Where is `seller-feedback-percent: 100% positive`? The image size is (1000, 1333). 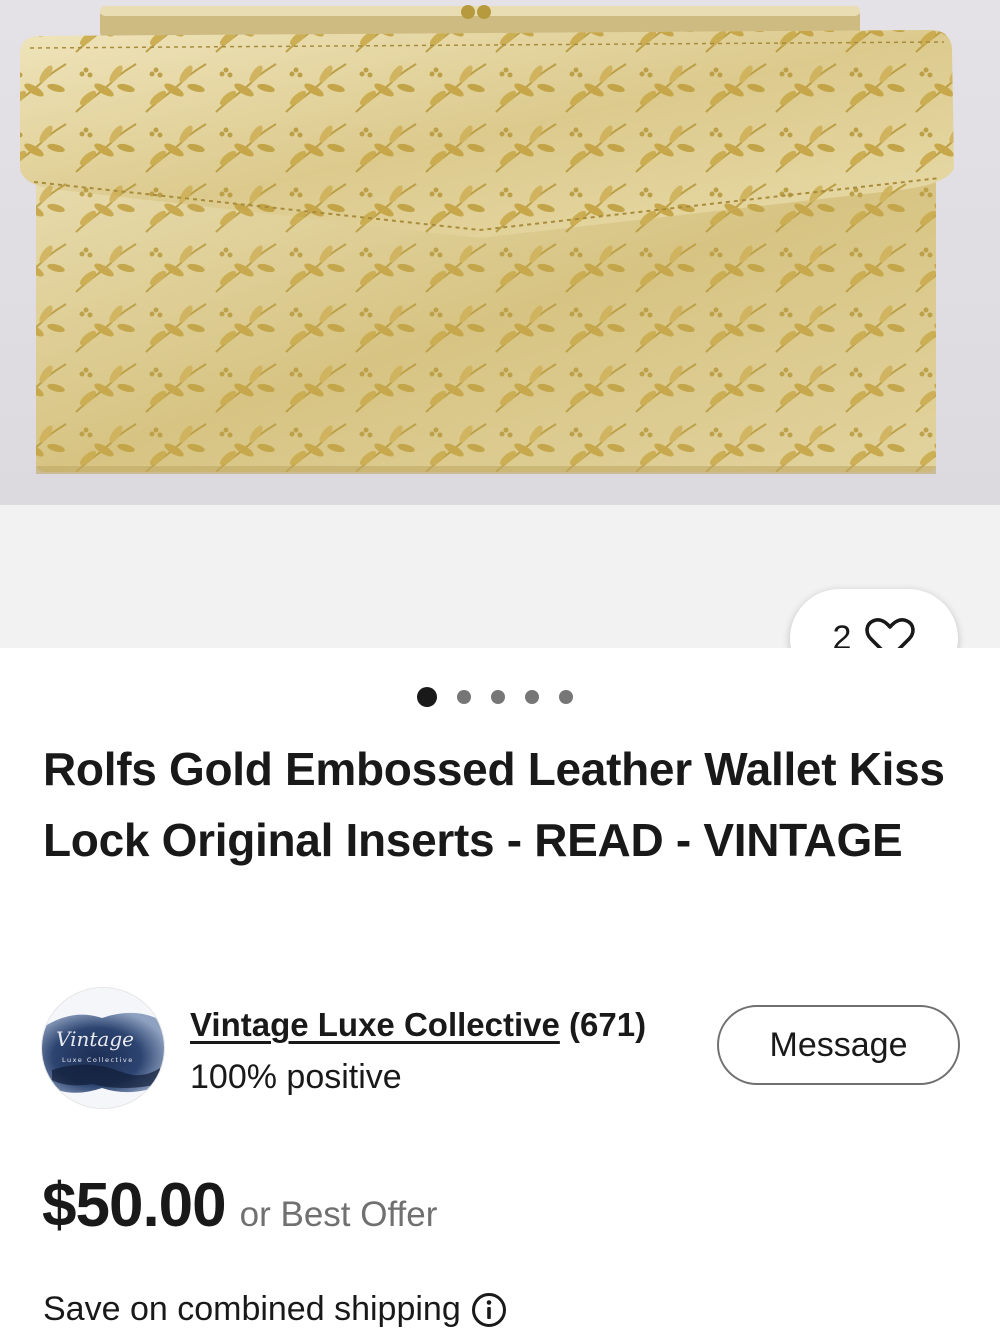
seller-feedback-percent: 100% positive is located at coordinates (296, 1077).